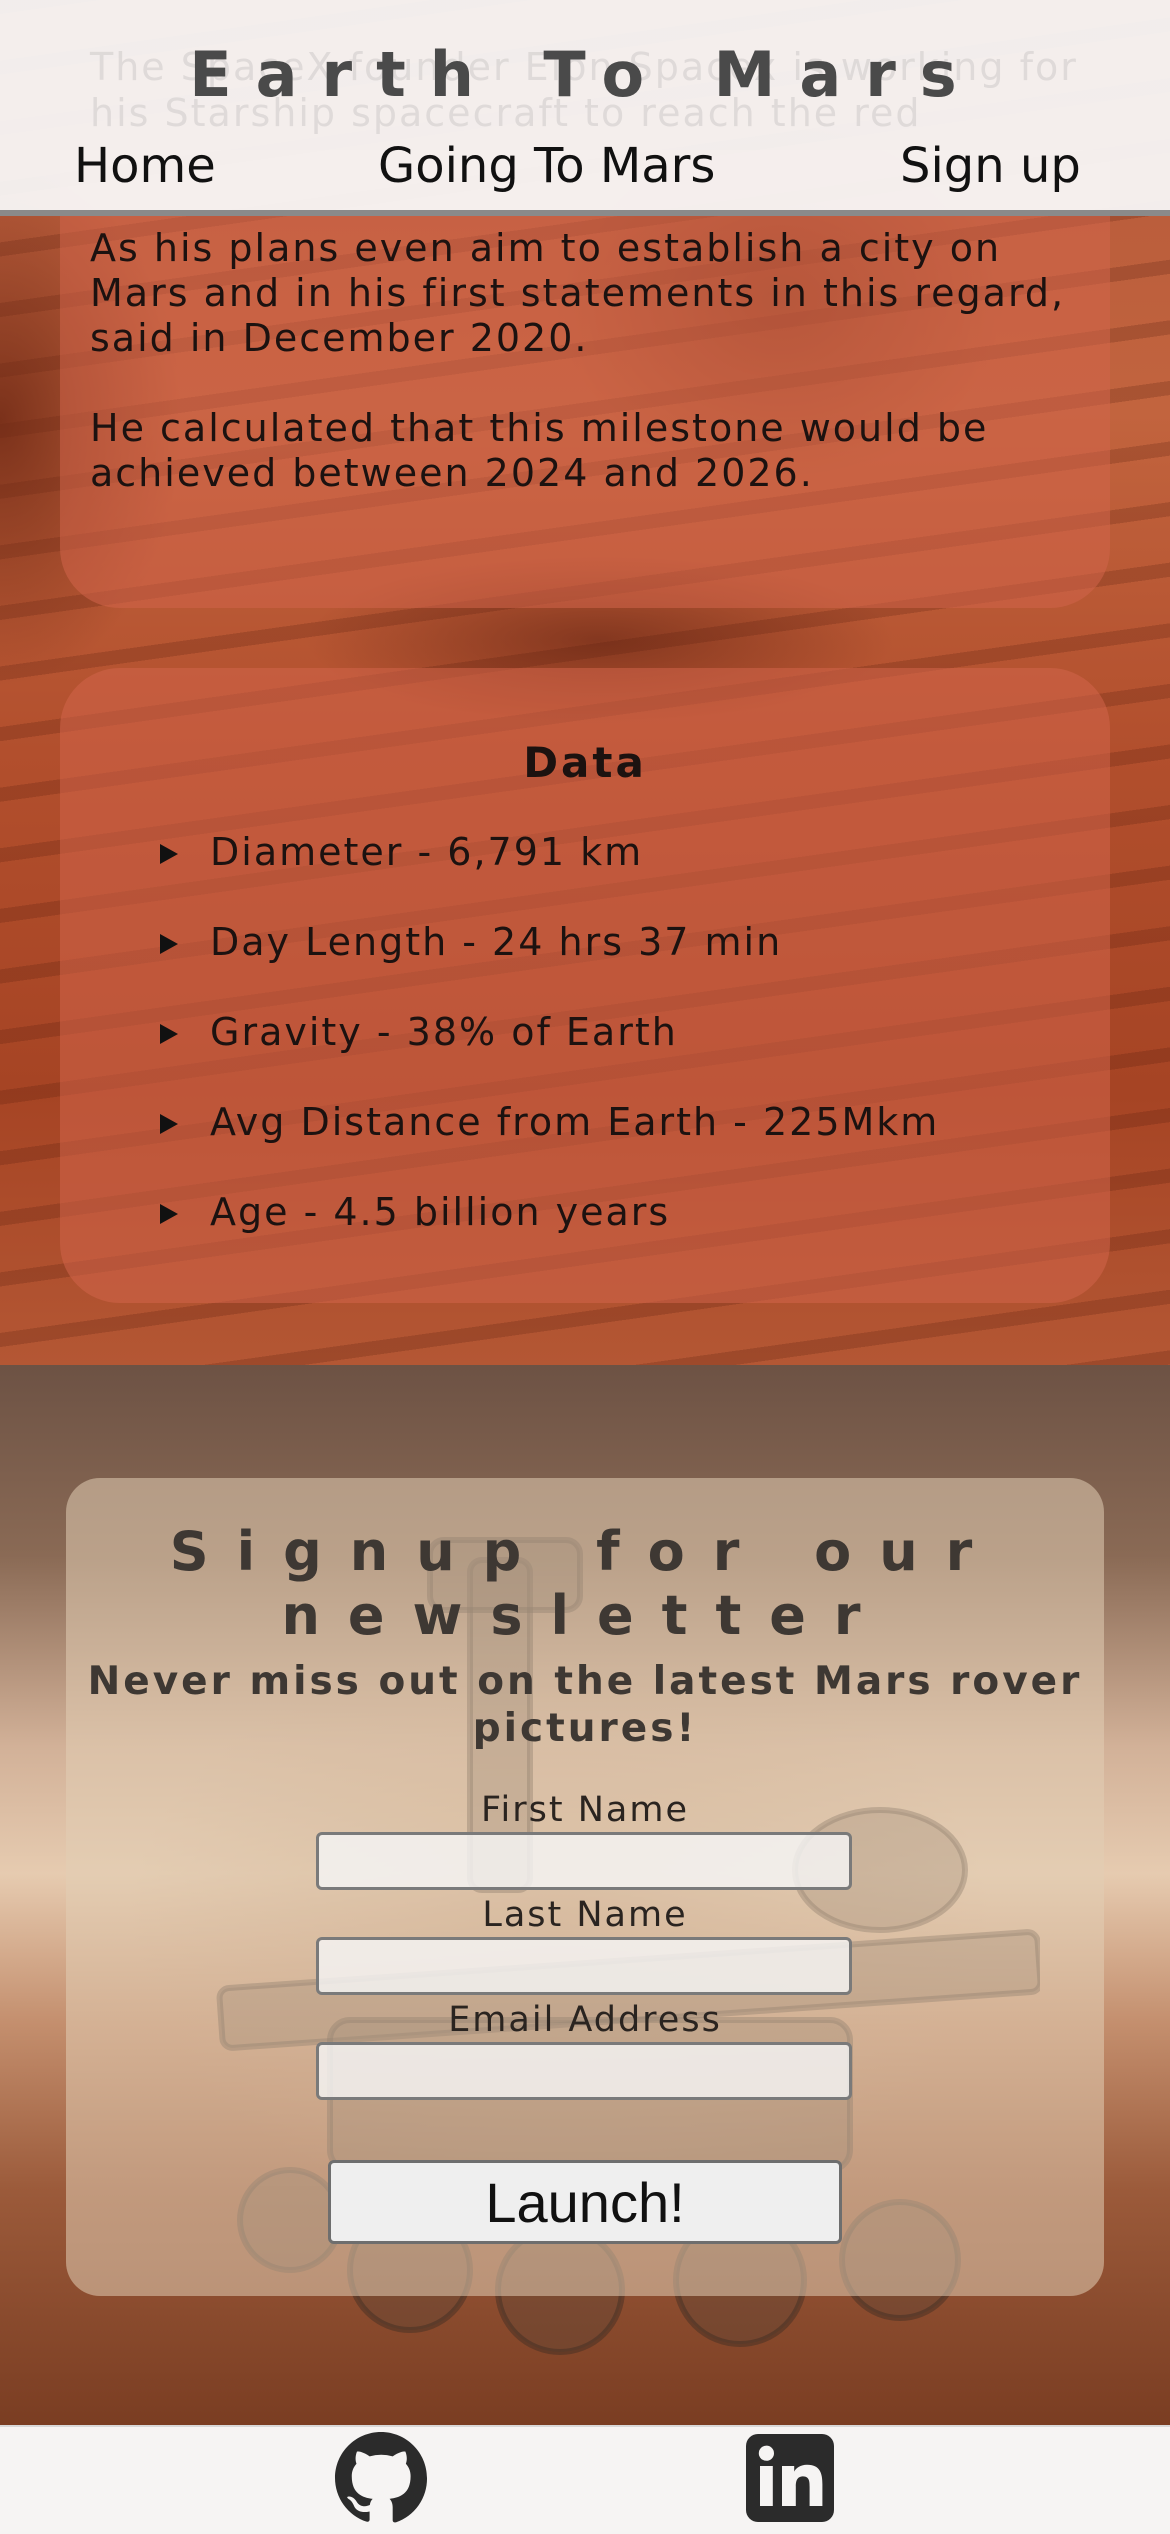  Describe the element at coordinates (610, 1235) in the screenshot. I see `data-item-age: Age - 4.5 billion years` at that location.